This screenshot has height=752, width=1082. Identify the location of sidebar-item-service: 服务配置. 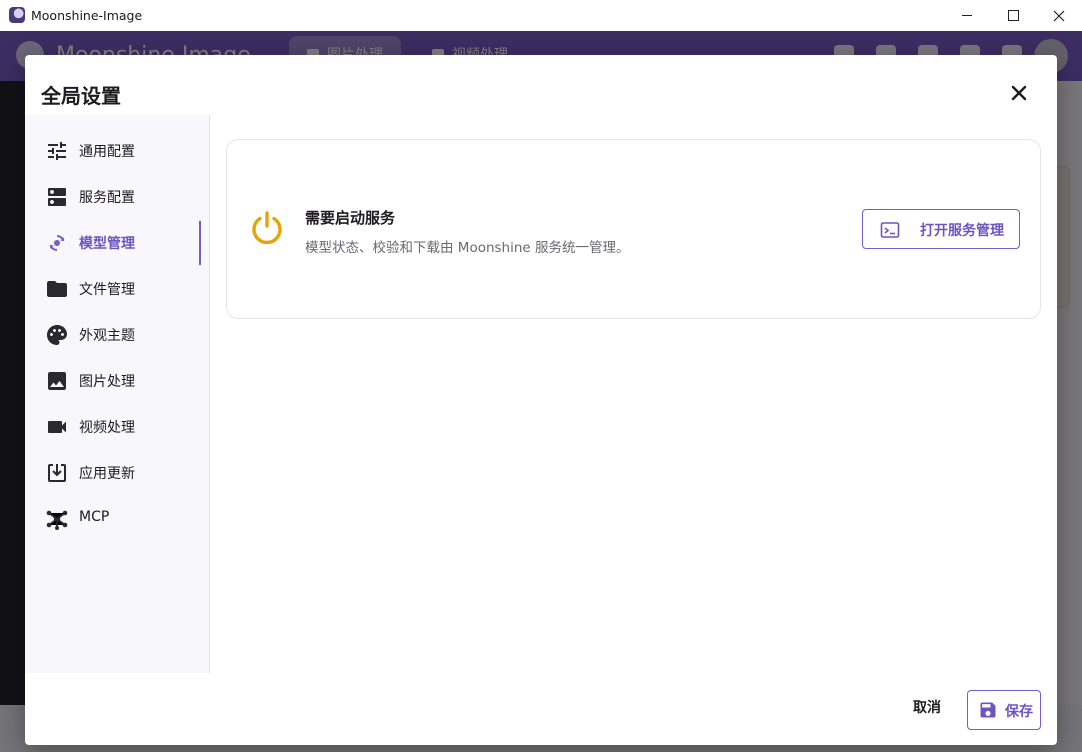
(117, 196).